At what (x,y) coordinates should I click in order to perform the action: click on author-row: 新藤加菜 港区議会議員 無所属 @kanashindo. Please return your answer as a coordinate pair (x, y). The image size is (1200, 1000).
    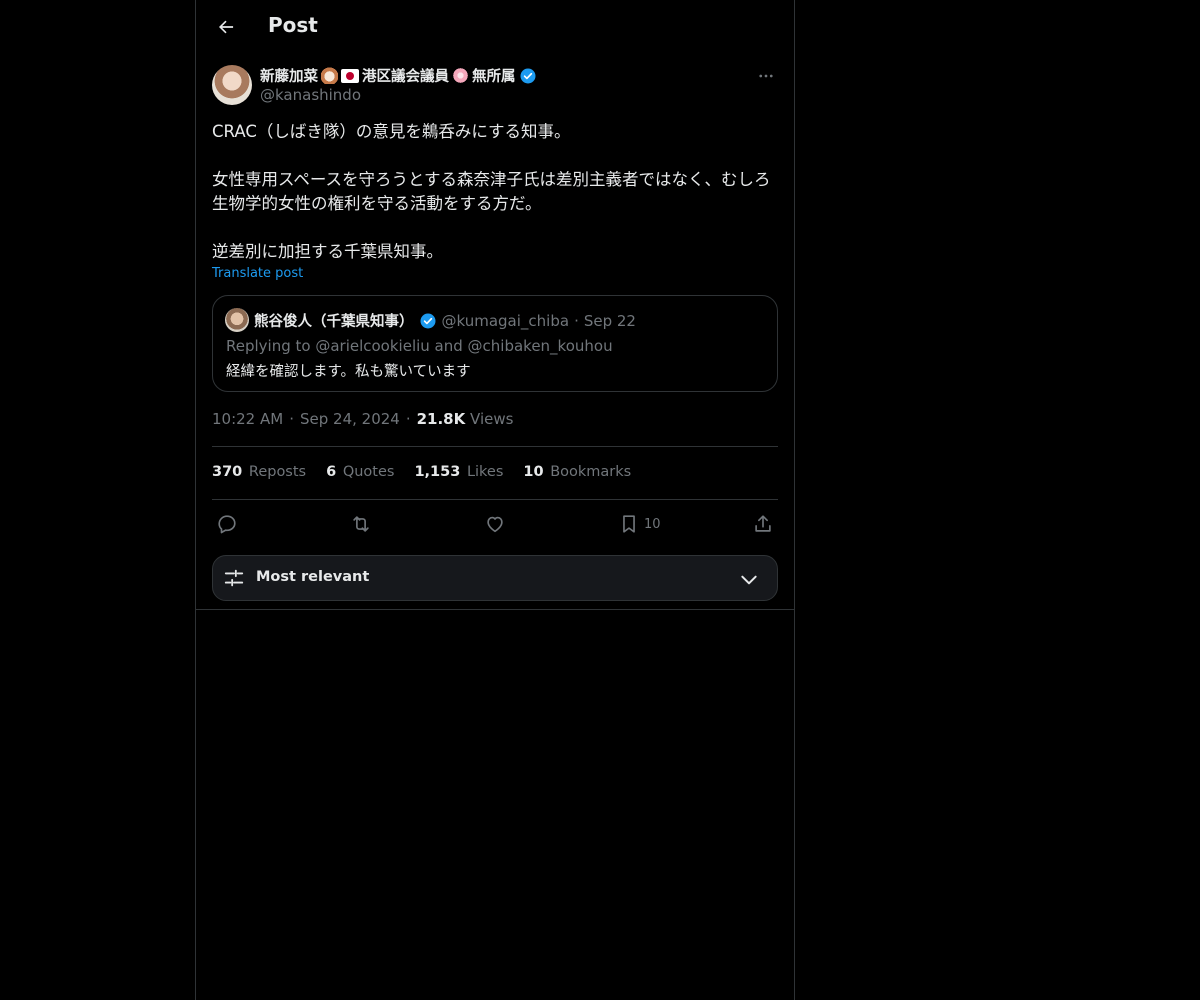
    Looking at the image, I should click on (495, 85).